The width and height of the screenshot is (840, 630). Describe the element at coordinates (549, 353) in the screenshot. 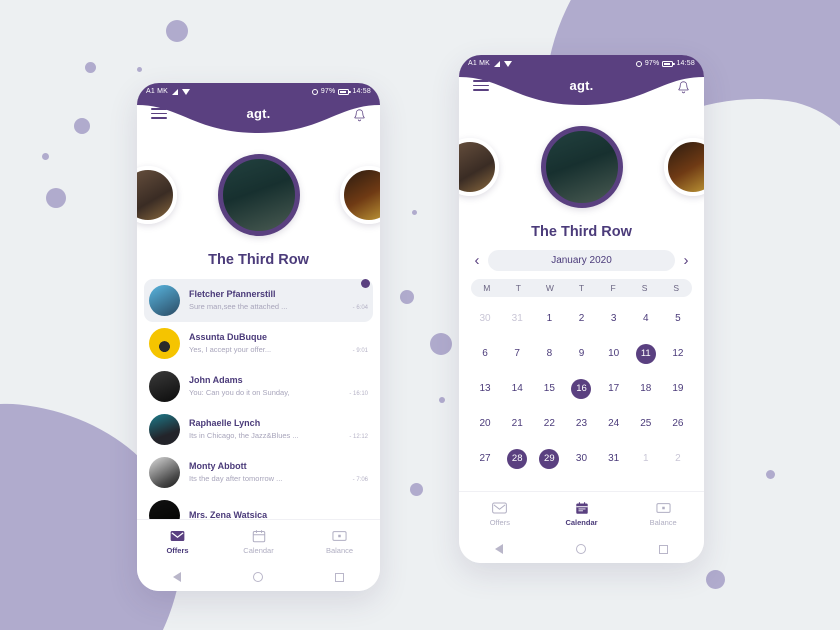

I see `calendar-day-cell: 8` at that location.